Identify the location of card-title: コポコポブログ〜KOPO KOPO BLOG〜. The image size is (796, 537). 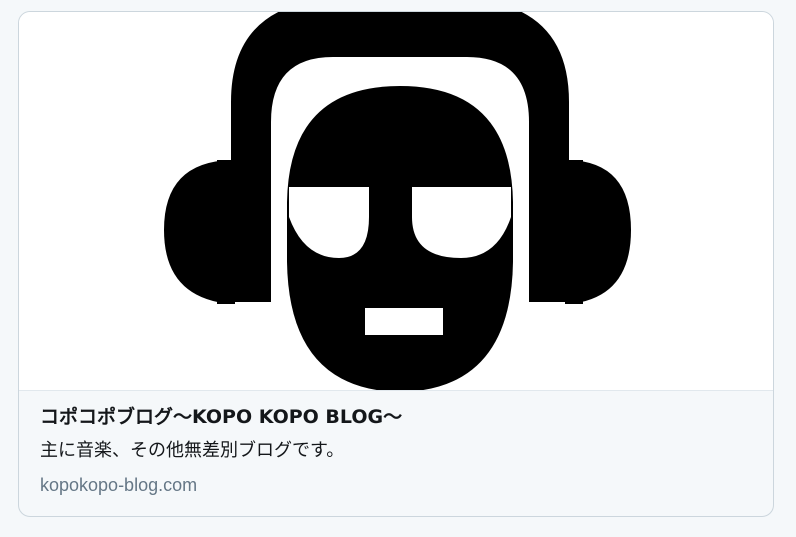
(396, 417).